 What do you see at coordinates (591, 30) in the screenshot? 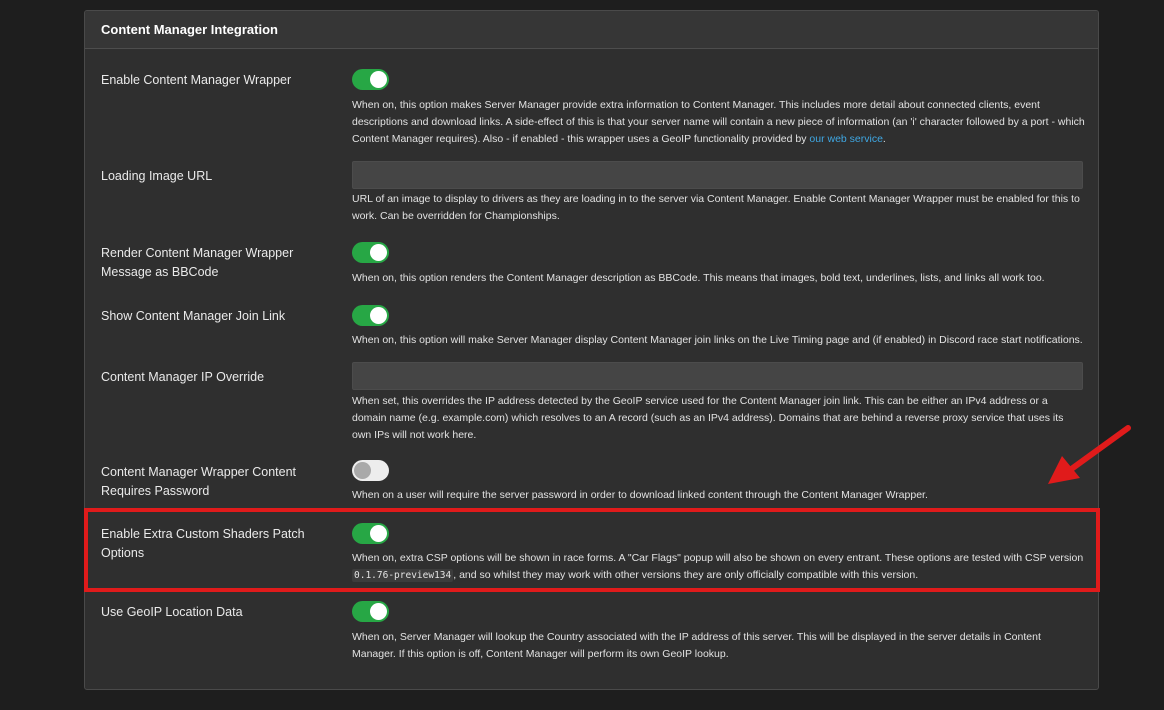
I see `panel-header: Content Manager Integration` at bounding box center [591, 30].